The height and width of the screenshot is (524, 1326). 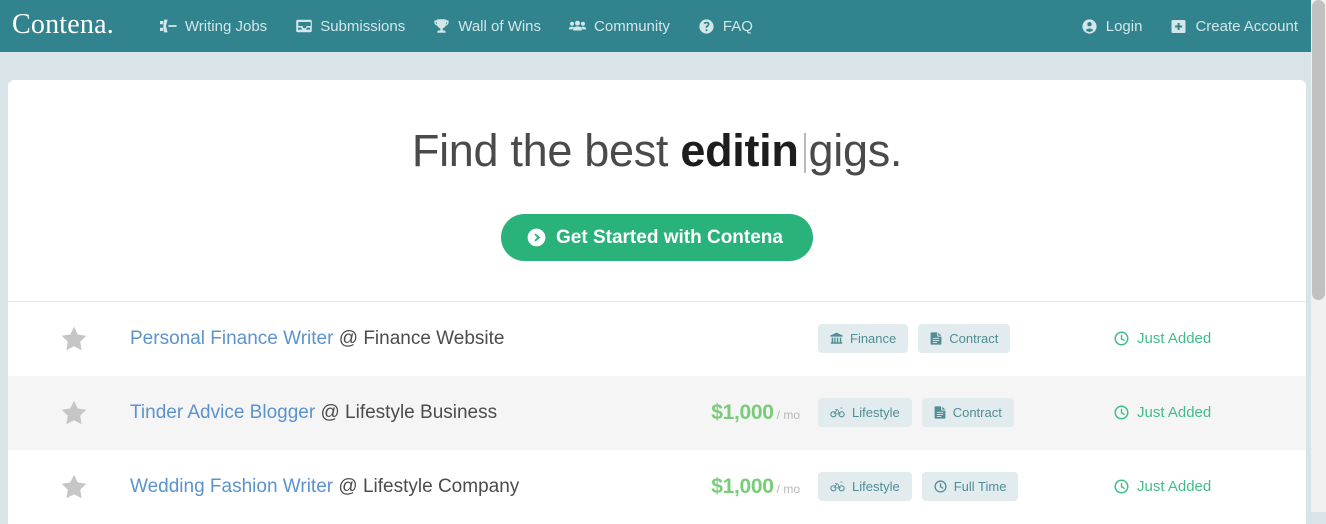 I want to click on job-title-link: Personal Finance Writer, so click(x=231, y=338).